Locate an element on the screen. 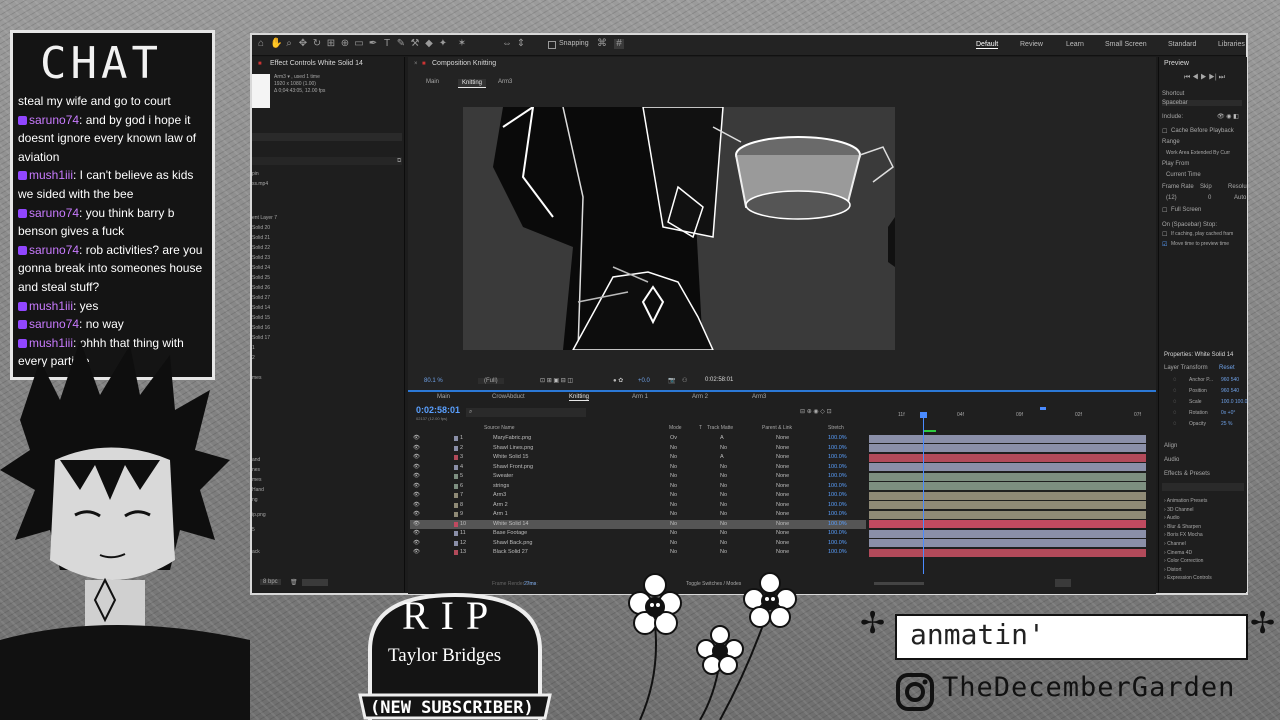 This screenshot has width=1280, height=720. project-item: ng is located at coordinates (255, 500).